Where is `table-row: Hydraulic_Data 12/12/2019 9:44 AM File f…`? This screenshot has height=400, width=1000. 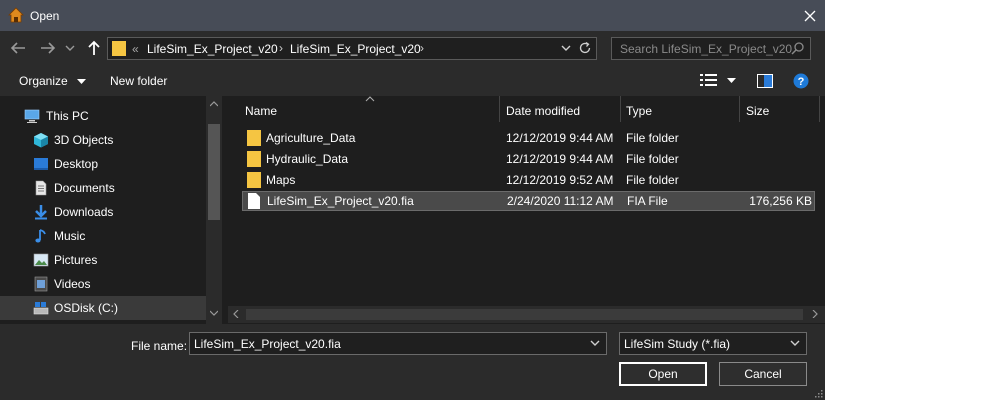 table-row: Hydraulic_Data 12/12/2019 9:44 AM File f… is located at coordinates (528, 159).